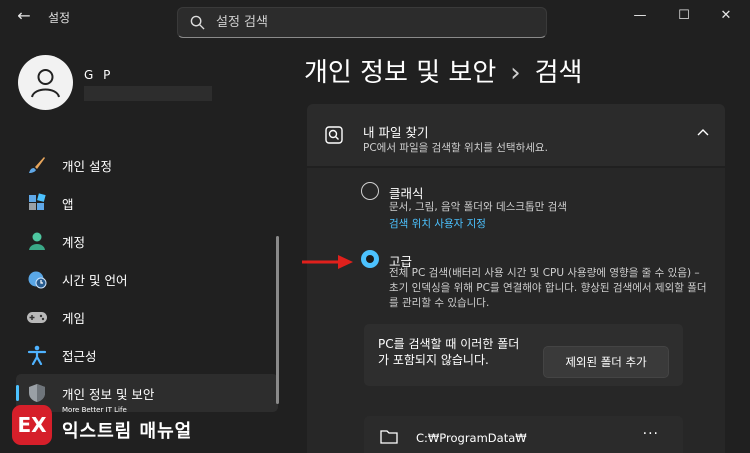  What do you see at coordinates (59, 18) in the screenshot?
I see `app-title: 설정` at bounding box center [59, 18].